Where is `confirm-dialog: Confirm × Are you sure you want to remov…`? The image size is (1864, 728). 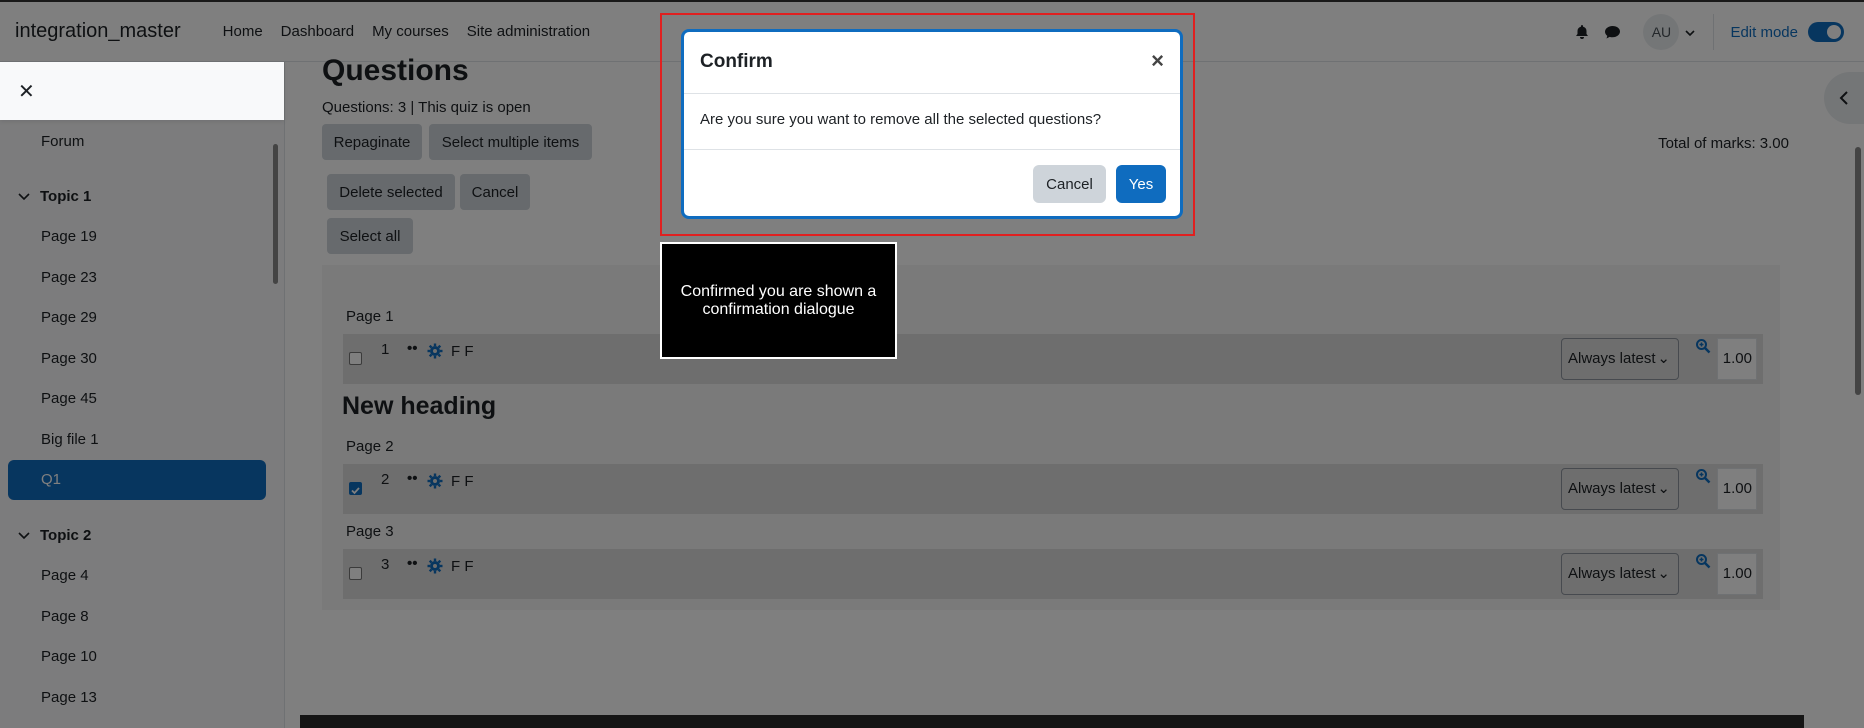 confirm-dialog: Confirm × Are you sure you want to remov… is located at coordinates (932, 124).